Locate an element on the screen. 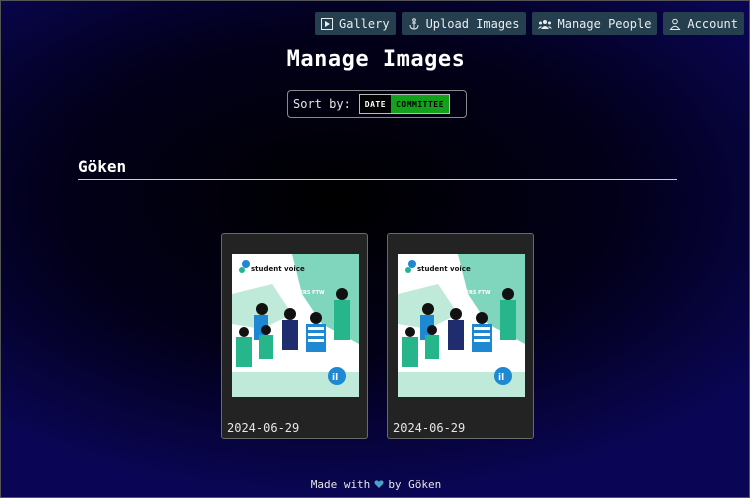 This screenshot has height=498, width=750. people-icon is located at coordinates (544, 24).